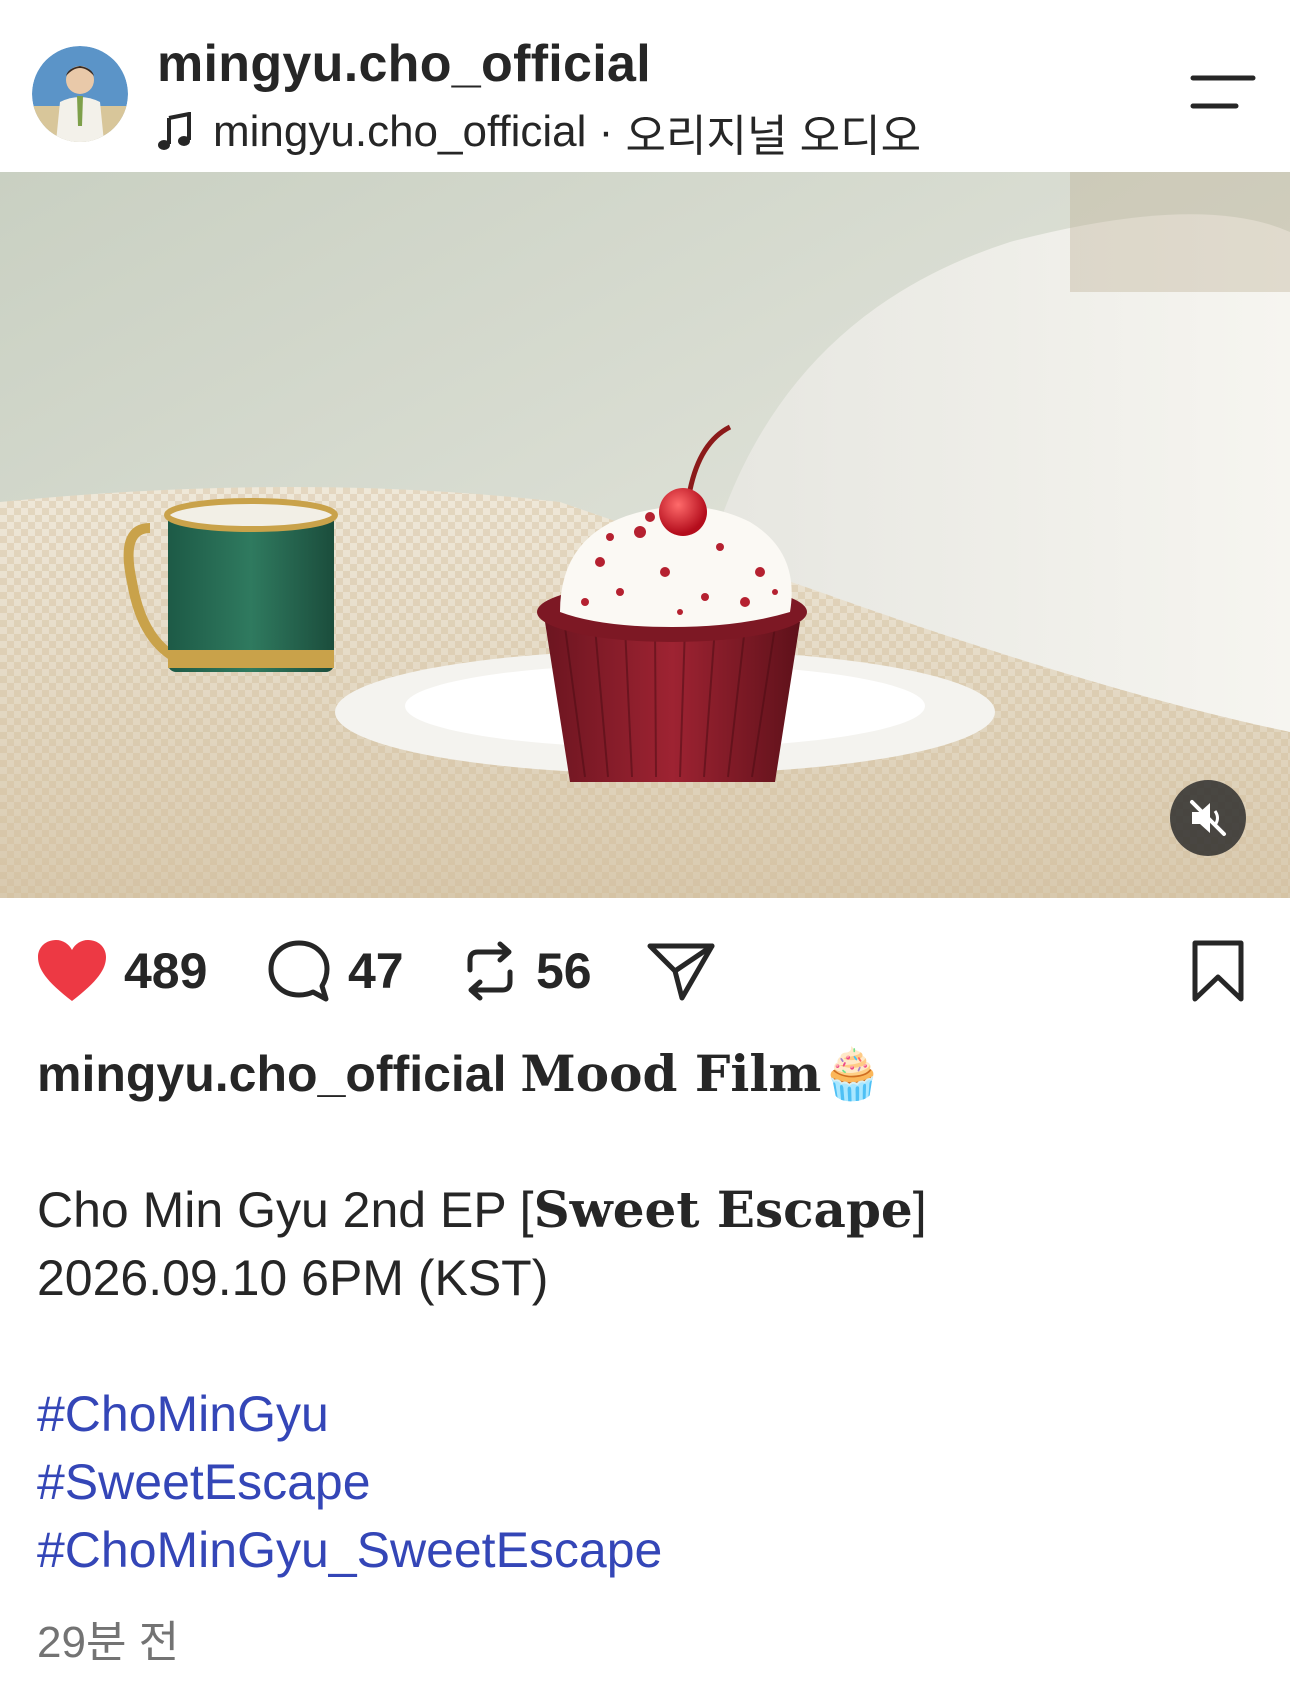 The height and width of the screenshot is (1707, 1290). Describe the element at coordinates (647, 1414) in the screenshot. I see `hashtag-chomingyu: #ChoMinGyu` at that location.